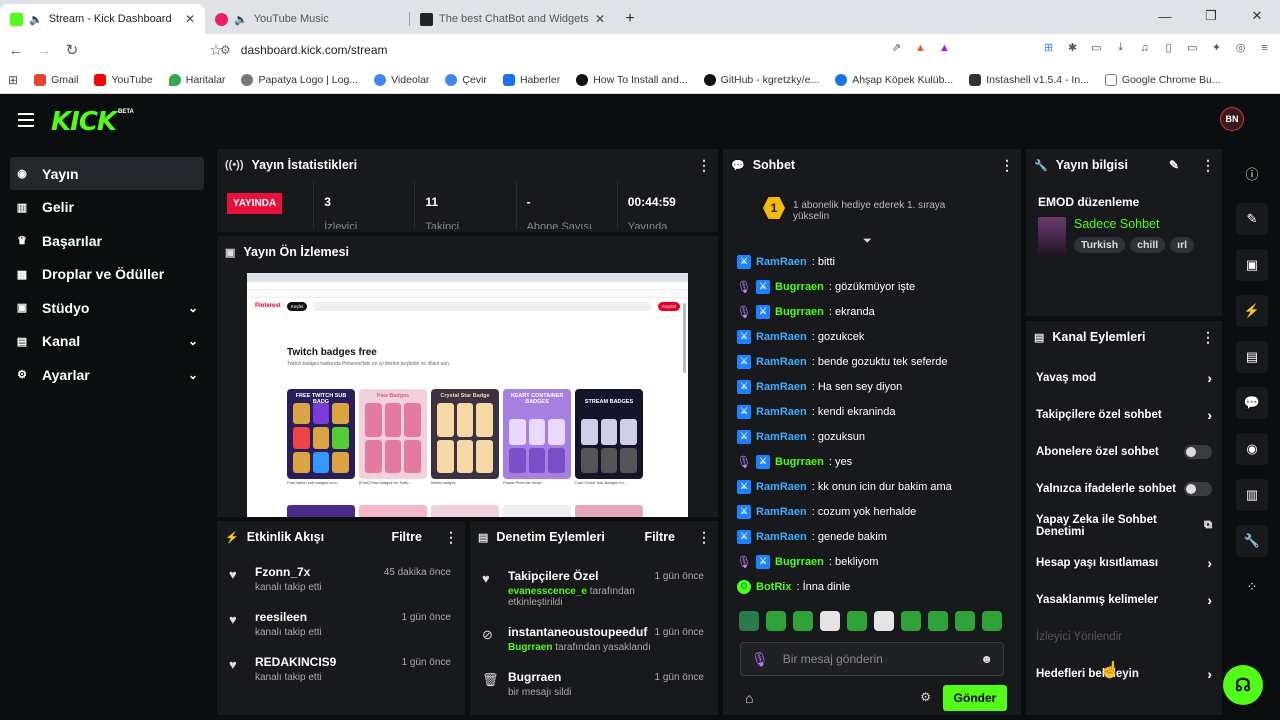 This screenshot has height=720, width=1280. Describe the element at coordinates (107, 240) in the screenshot. I see `sidebar-item-basarilar: ♛ Başarılar` at that location.